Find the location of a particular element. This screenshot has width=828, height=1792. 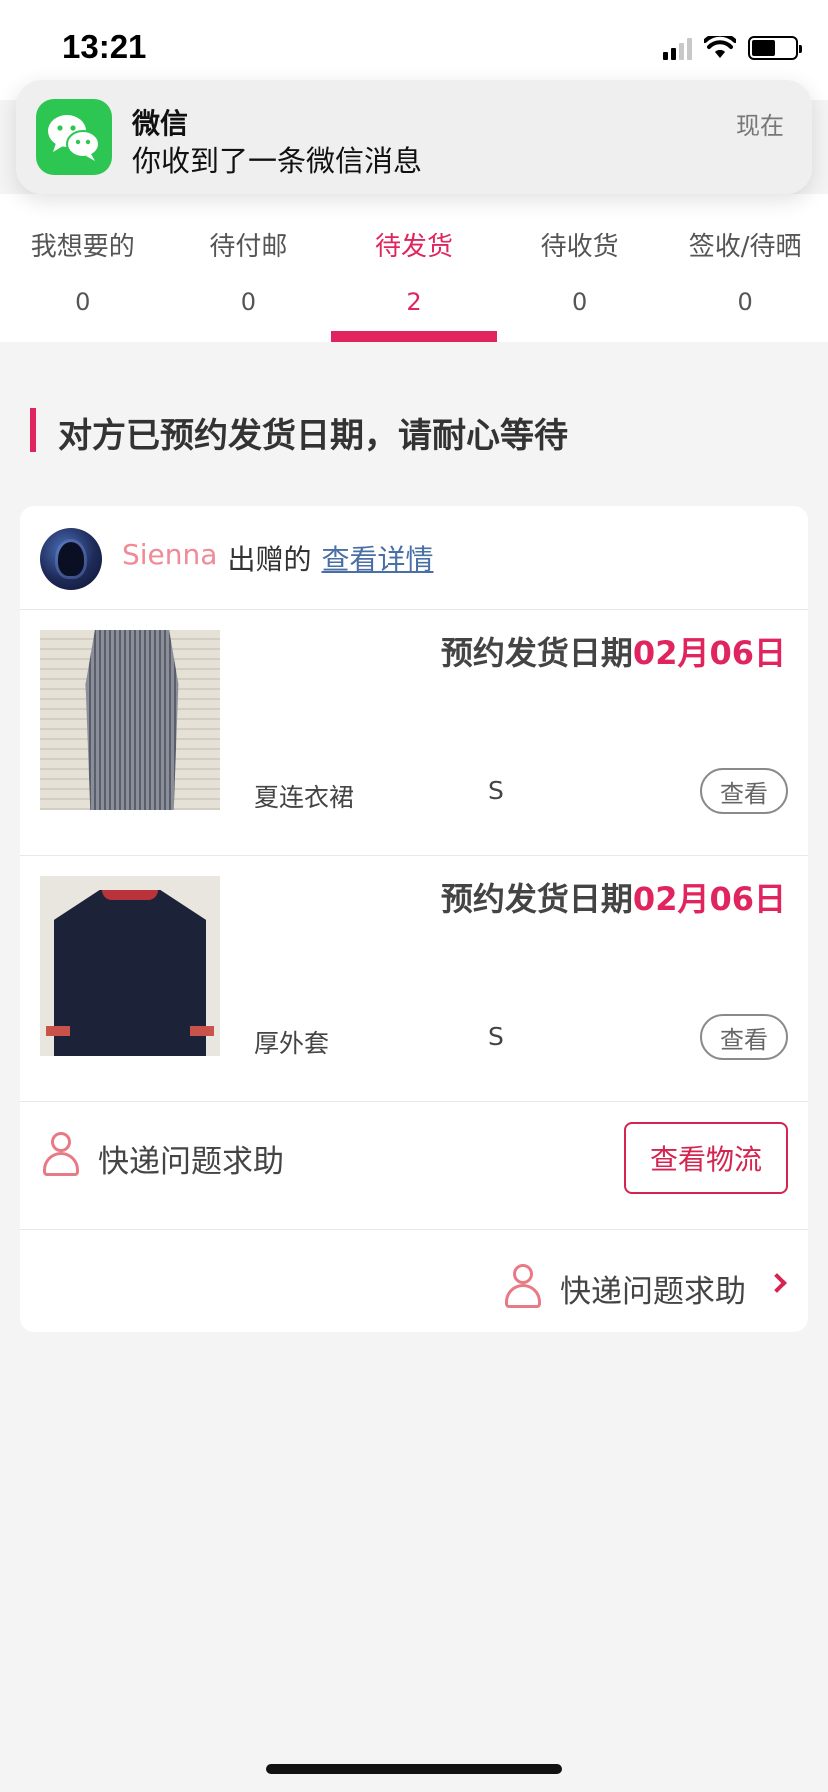

section-accent-bar is located at coordinates (33, 430).